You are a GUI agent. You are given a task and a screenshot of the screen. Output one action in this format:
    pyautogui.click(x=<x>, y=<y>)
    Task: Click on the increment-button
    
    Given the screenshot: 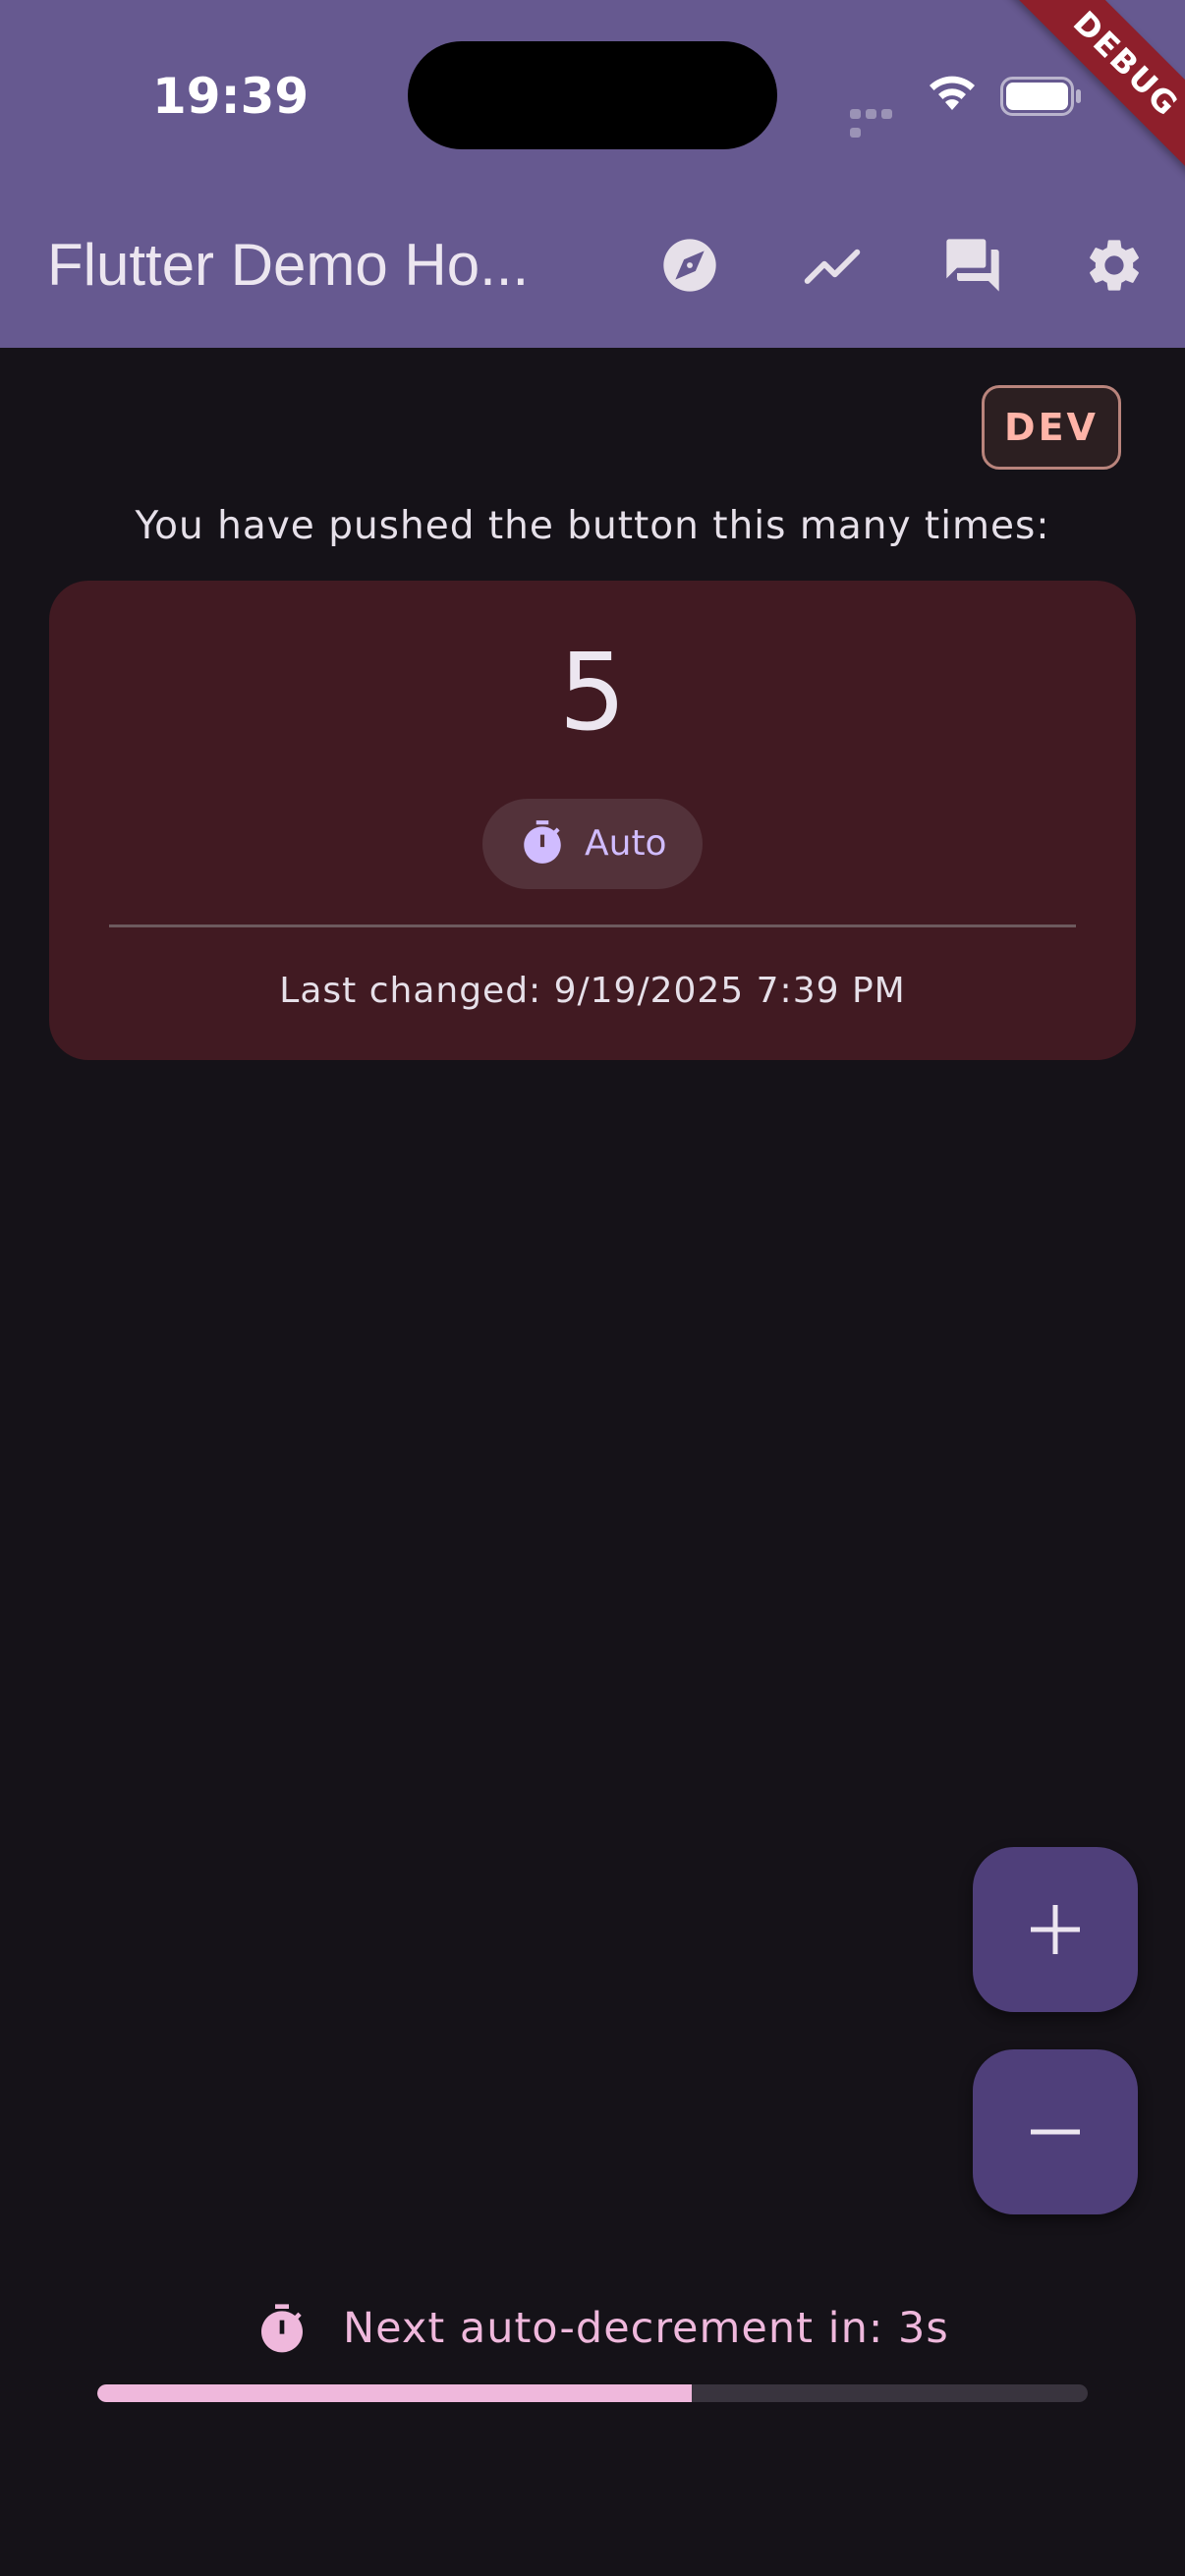 What is the action you would take?
    pyautogui.click(x=1056, y=1929)
    